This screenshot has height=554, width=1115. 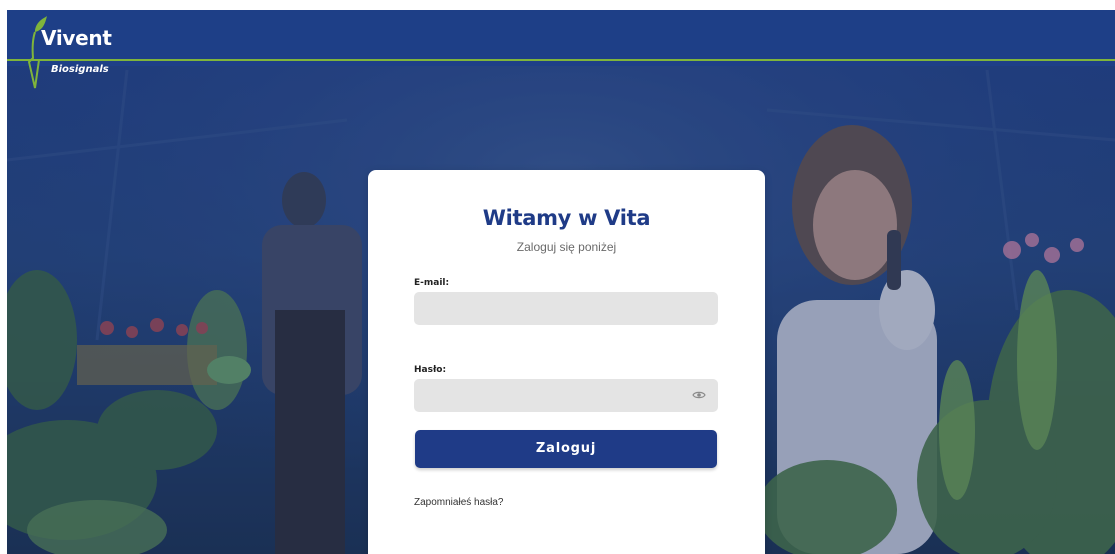 What do you see at coordinates (566, 247) in the screenshot?
I see `login-subtitle: Zaloguj się poniżej` at bounding box center [566, 247].